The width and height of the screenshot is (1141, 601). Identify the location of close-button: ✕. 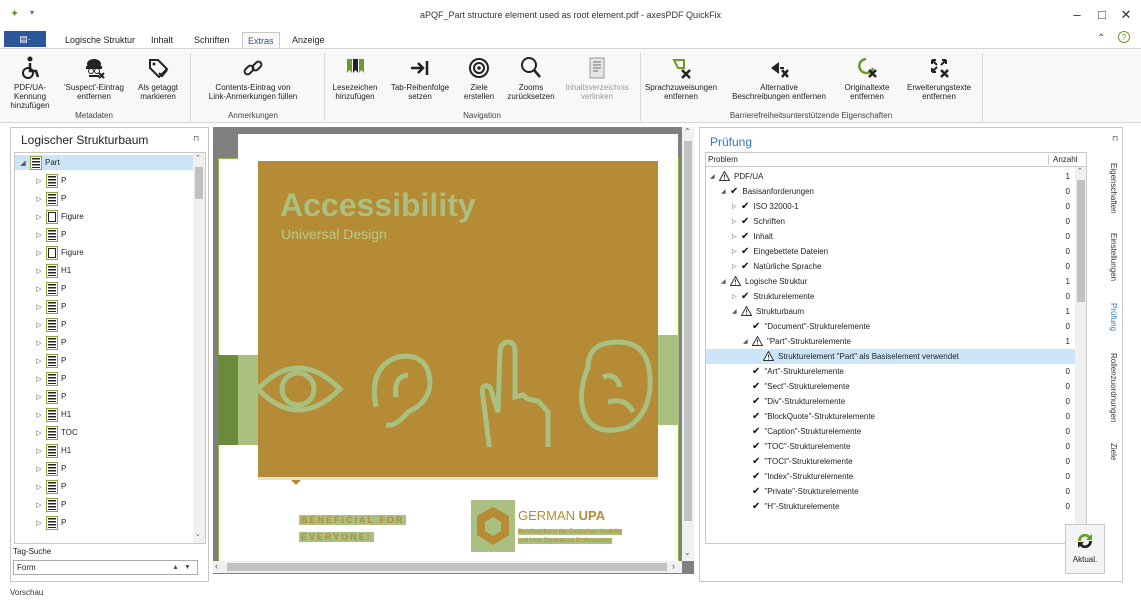
(1126, 15).